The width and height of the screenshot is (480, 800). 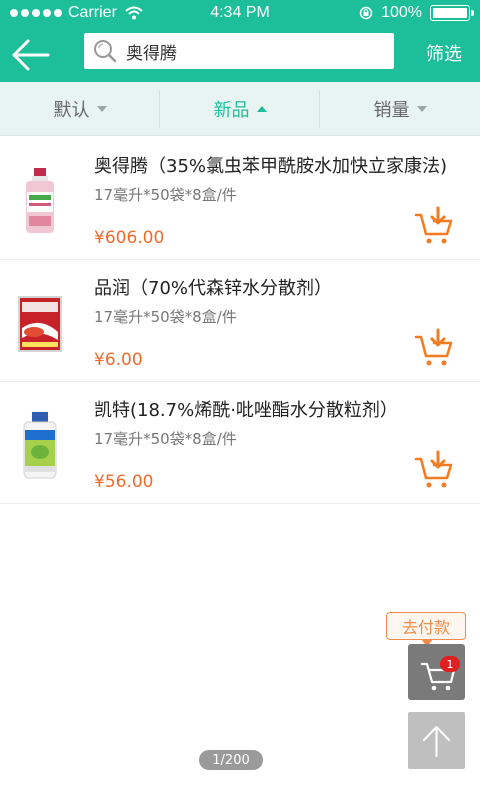 I want to click on back-arrow-icon, so click(x=31, y=55).